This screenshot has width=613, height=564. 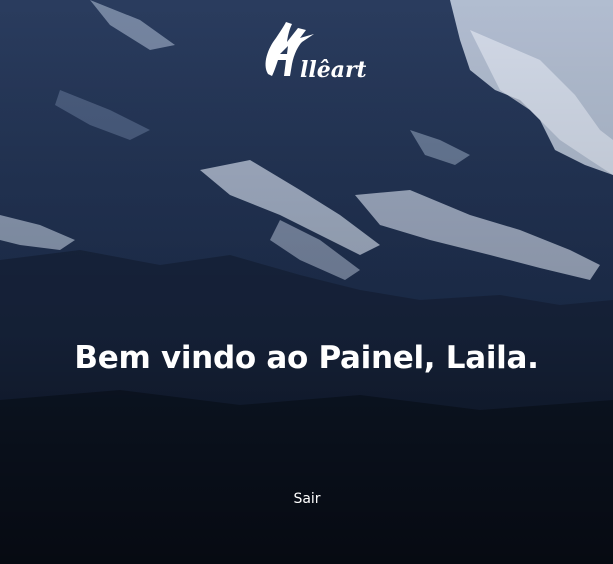 I want to click on logo-wordmark: llêart, so click(x=333, y=70).